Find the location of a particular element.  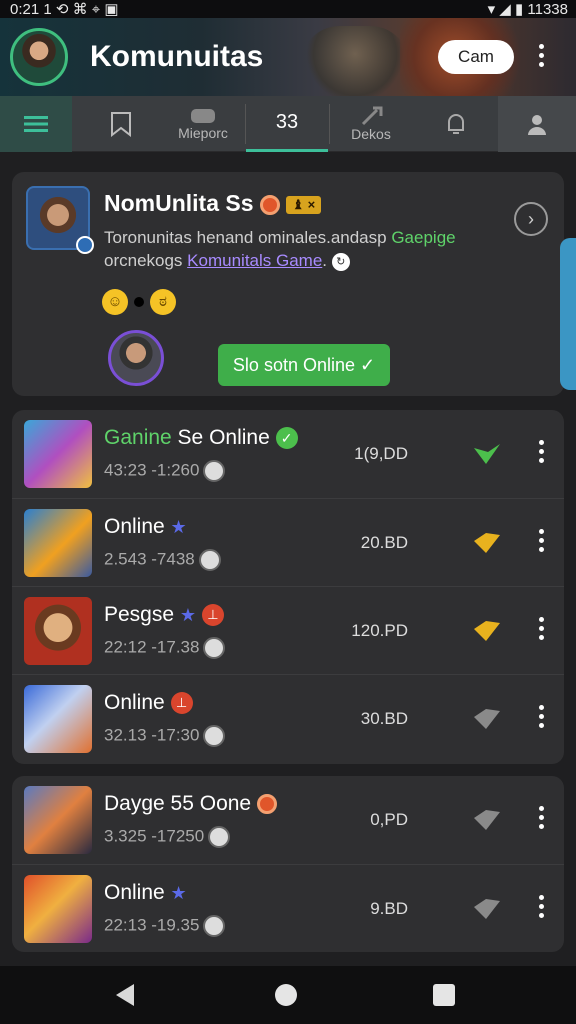

tab-bell is located at coordinates (456, 124).